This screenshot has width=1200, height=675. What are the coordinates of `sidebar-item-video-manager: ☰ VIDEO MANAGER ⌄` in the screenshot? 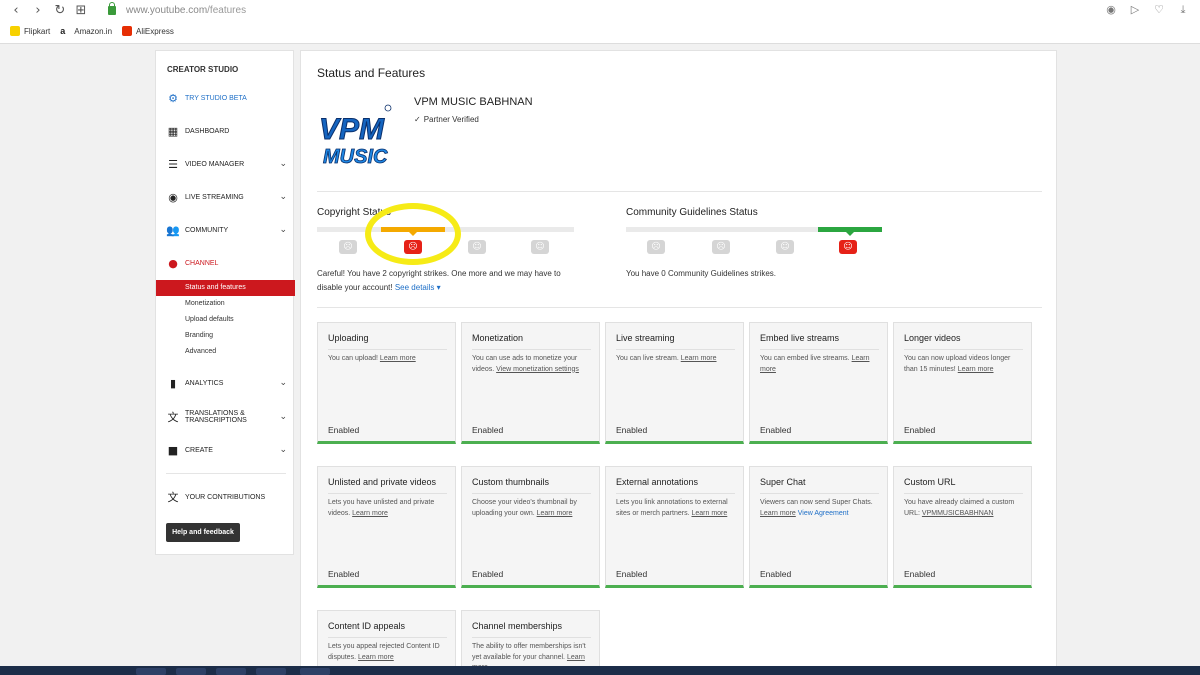 It's located at (225, 164).